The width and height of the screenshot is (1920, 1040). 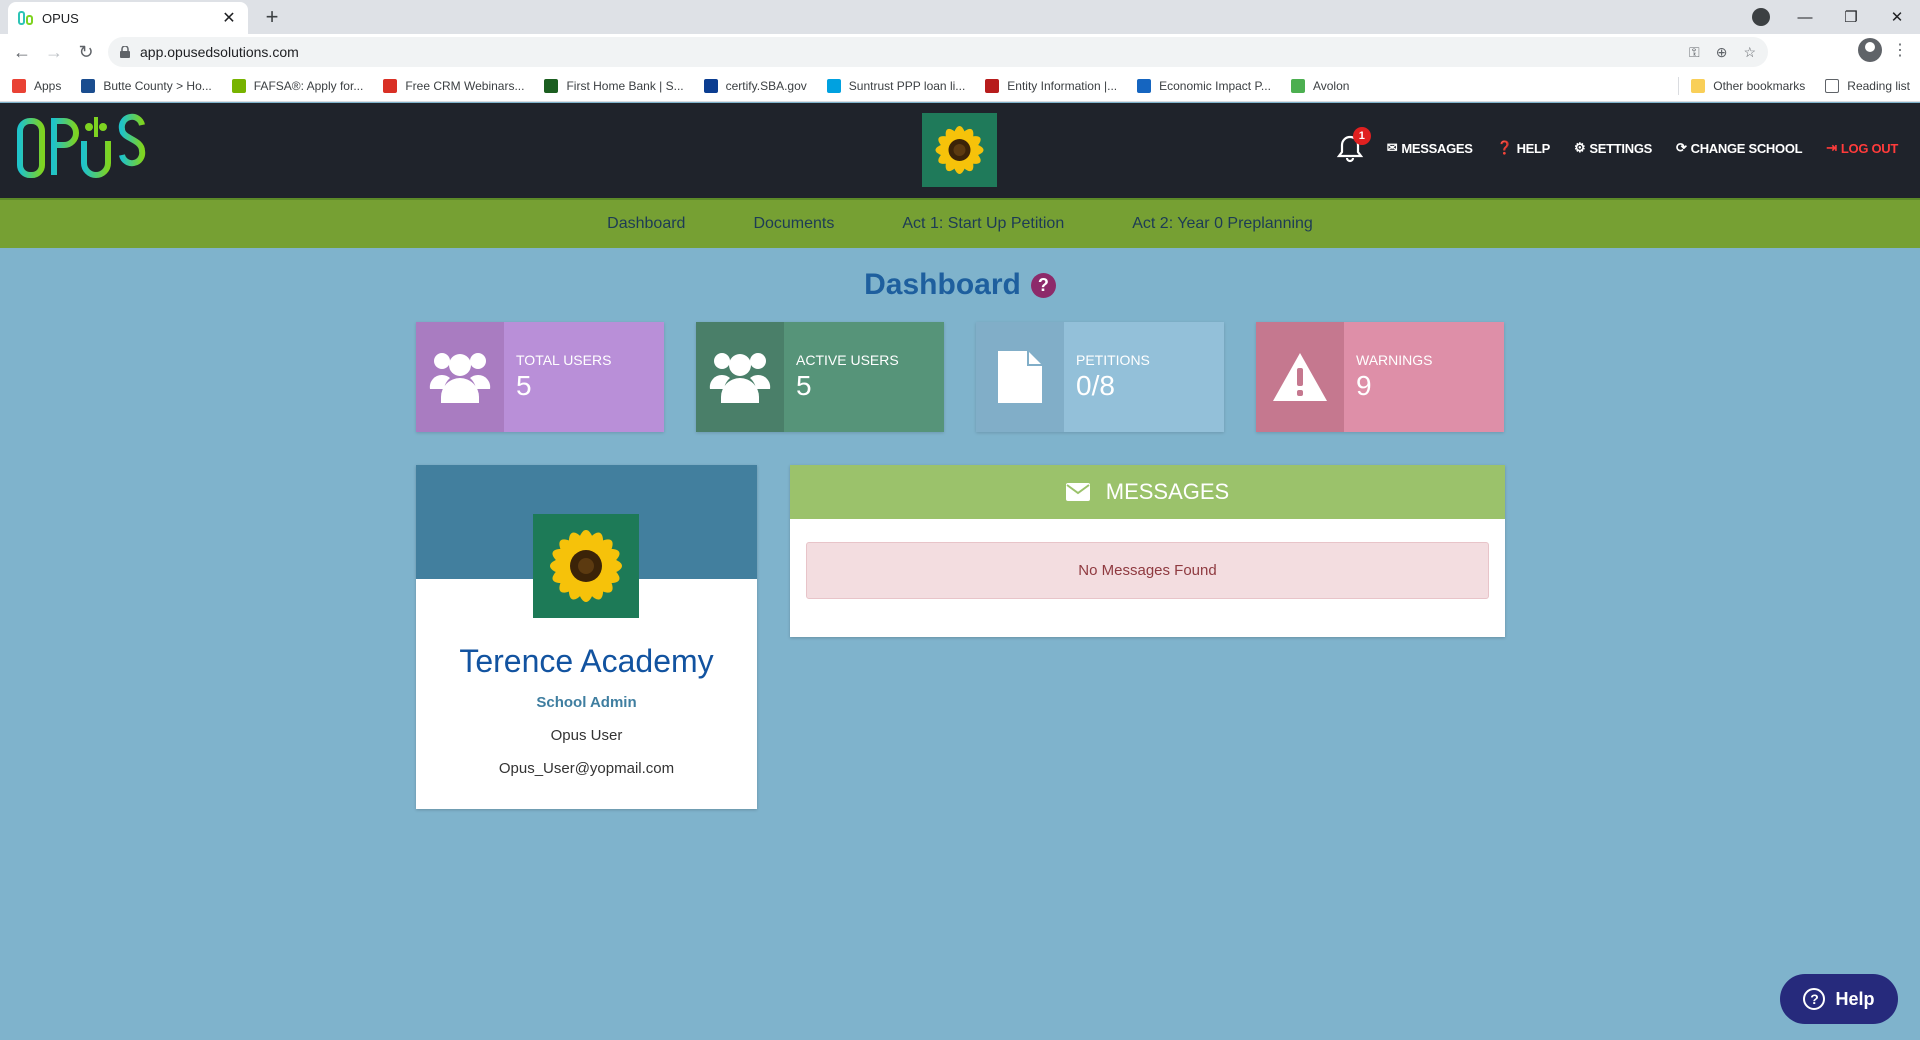 What do you see at coordinates (86, 52) in the screenshot?
I see `reload-button: ↻` at bounding box center [86, 52].